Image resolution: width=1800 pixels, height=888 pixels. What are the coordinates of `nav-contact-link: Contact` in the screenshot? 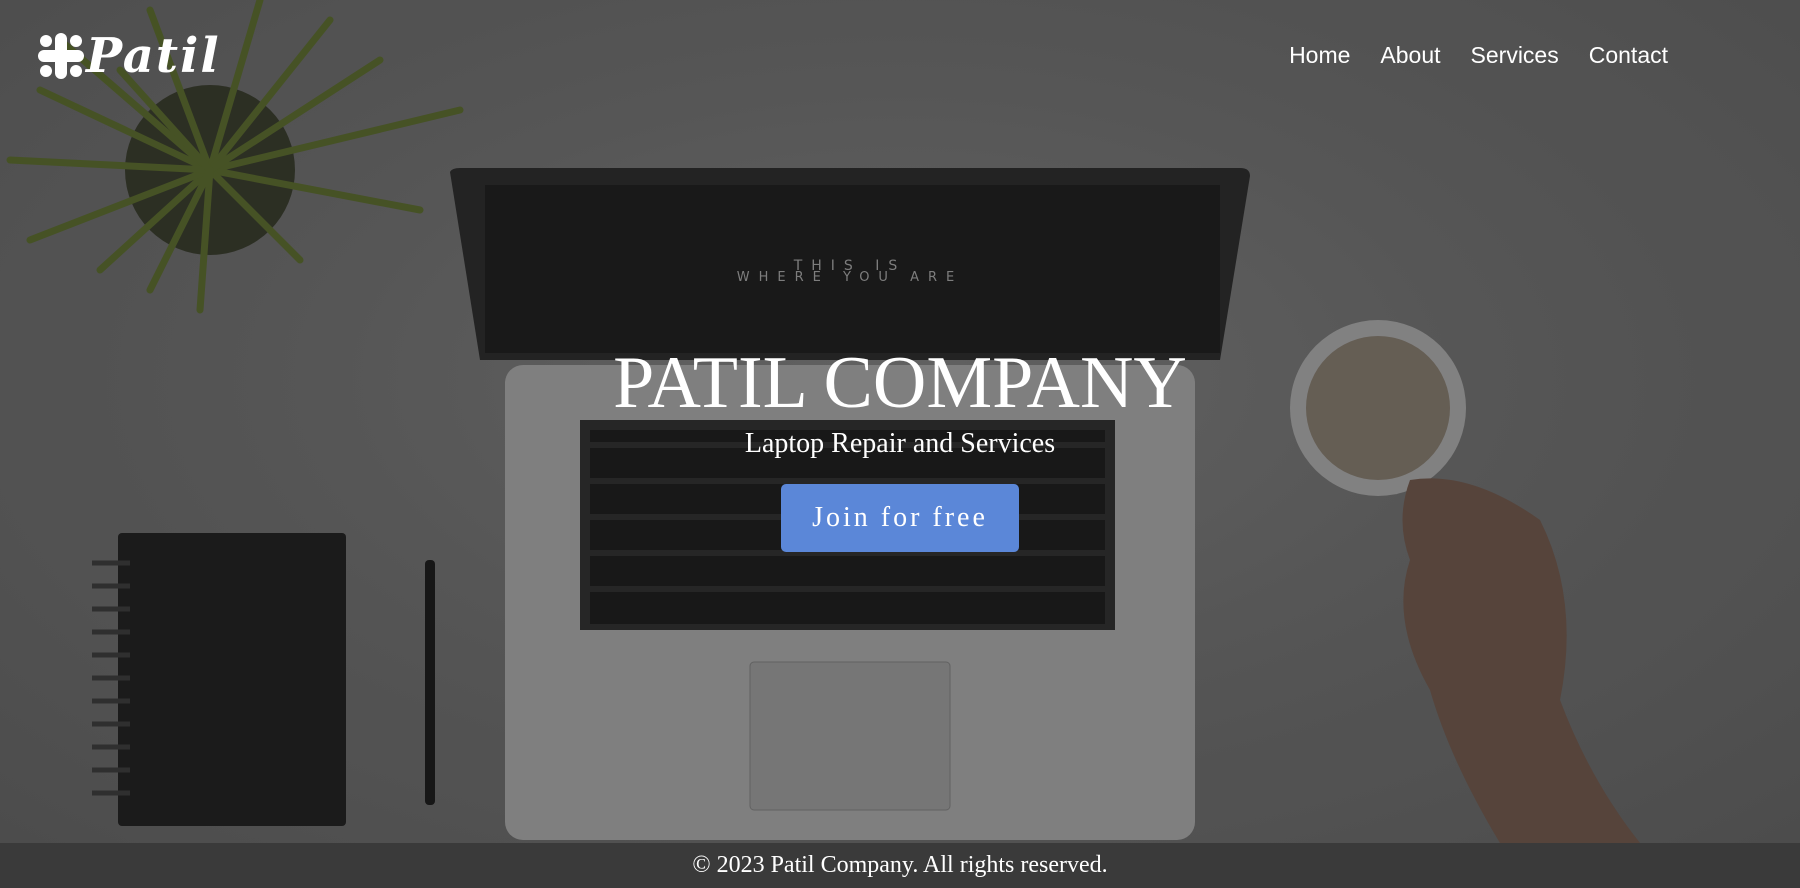 It's located at (1628, 55).